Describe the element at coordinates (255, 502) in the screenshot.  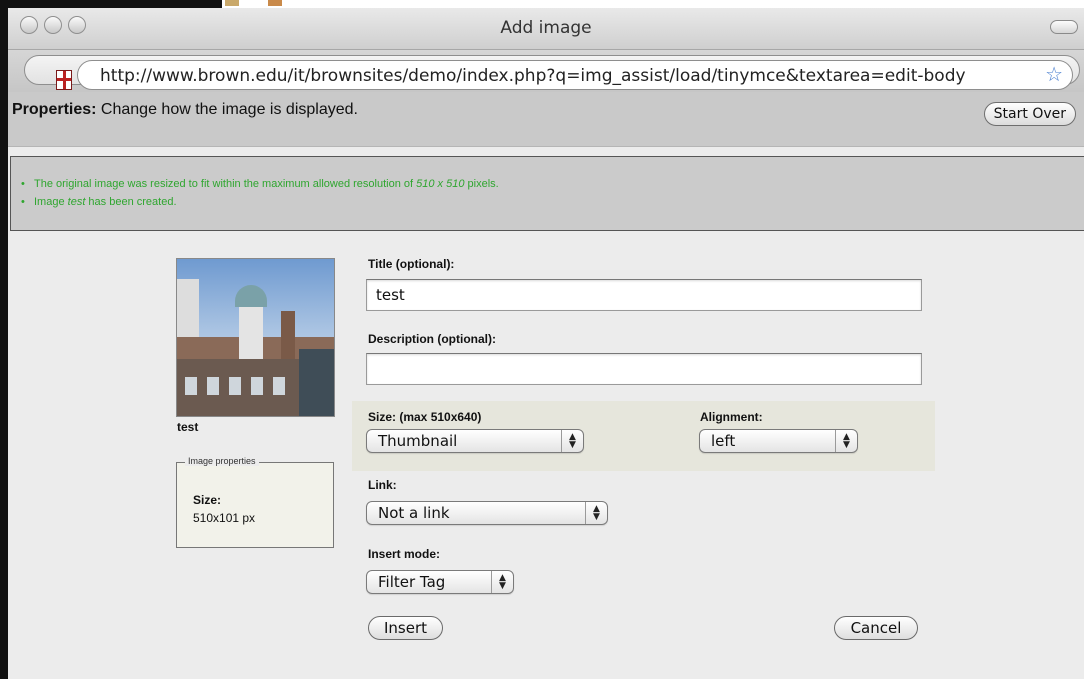
I see `image-properties-fieldset: Image properties Size: 510x101 px` at that location.